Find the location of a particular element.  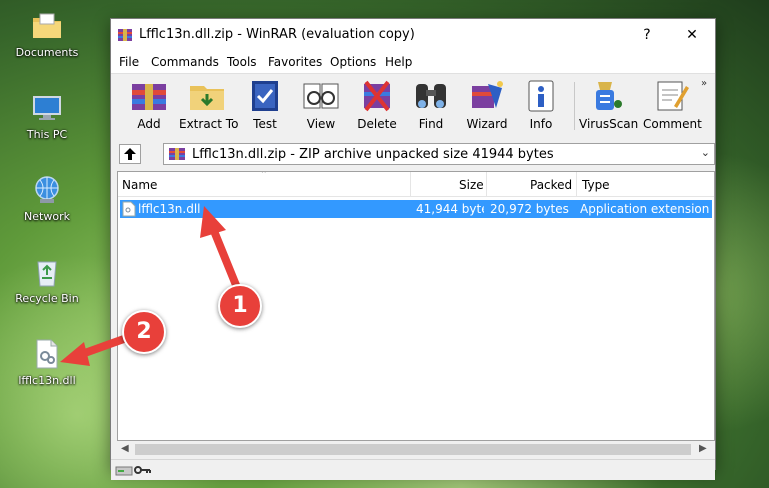

step-2-badge: 2 is located at coordinates (144, 332).